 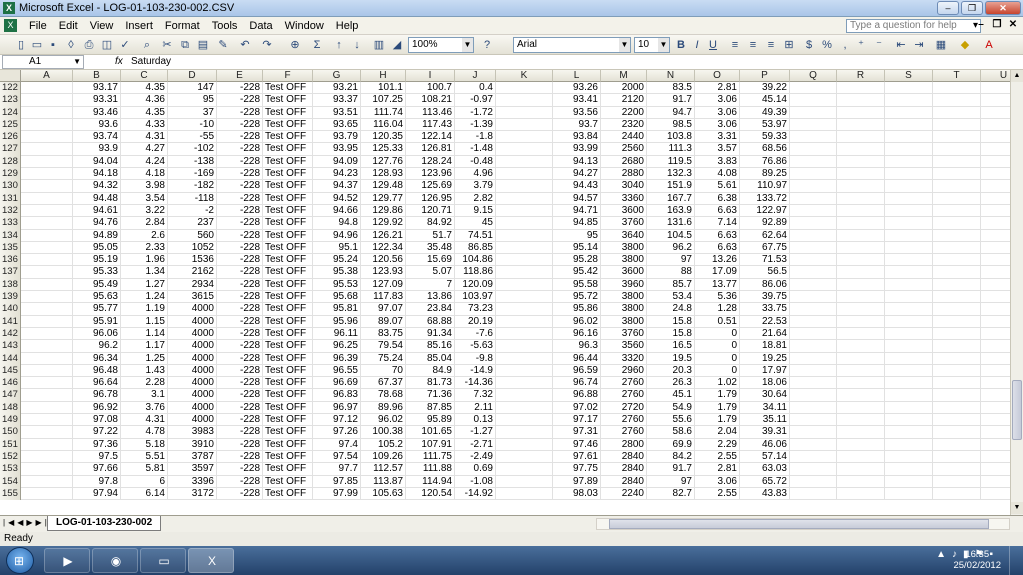 What do you see at coordinates (10, 420) in the screenshot?
I see `row-header: 149` at bounding box center [10, 420].